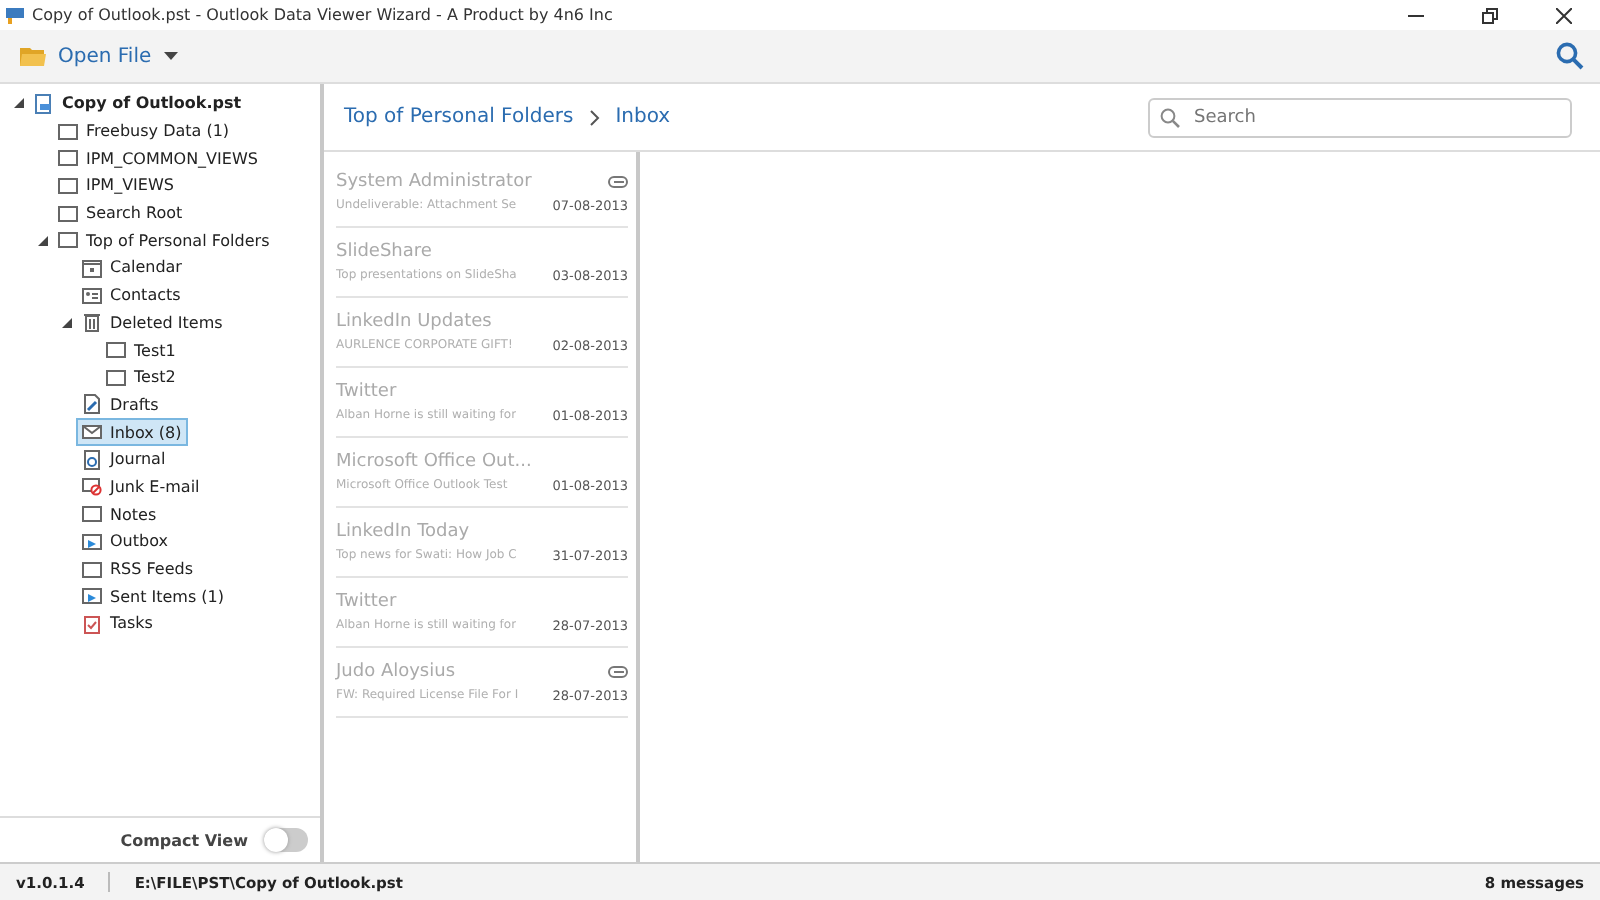 Image resolution: width=1600 pixels, height=900 pixels. Describe the element at coordinates (396, 671) in the screenshot. I see `message-sender: Judo Aloysius` at that location.